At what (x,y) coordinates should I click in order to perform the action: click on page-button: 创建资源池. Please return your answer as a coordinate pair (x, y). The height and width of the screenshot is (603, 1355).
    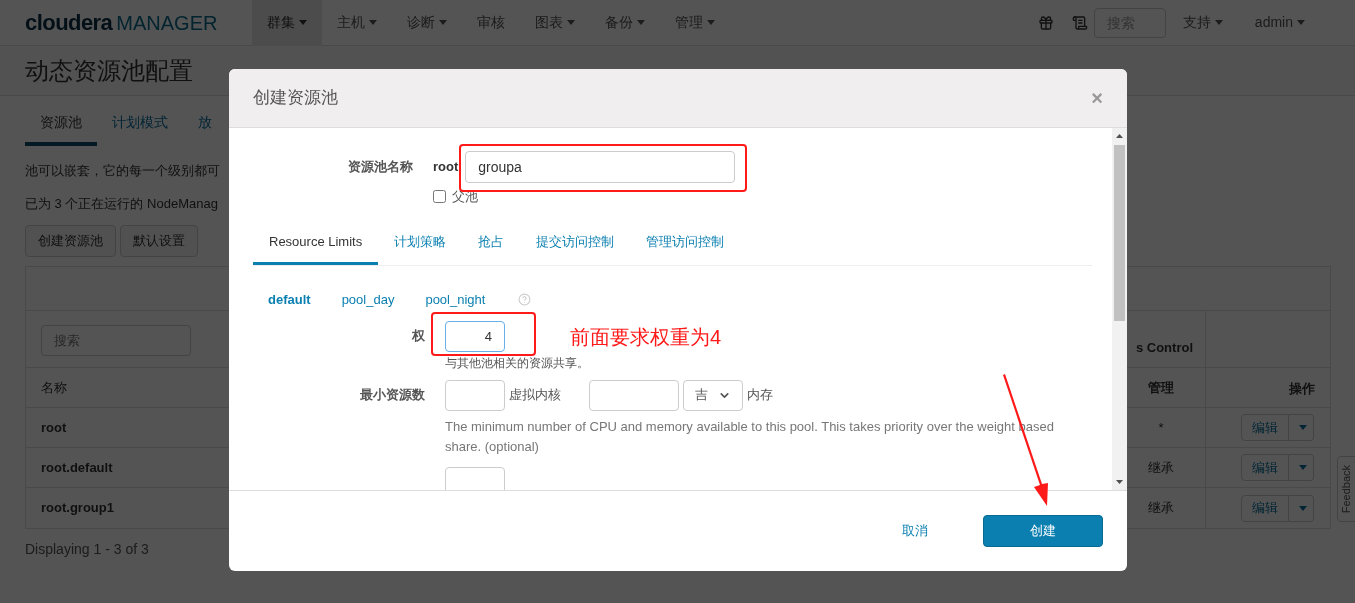
    Looking at the image, I should click on (70, 241).